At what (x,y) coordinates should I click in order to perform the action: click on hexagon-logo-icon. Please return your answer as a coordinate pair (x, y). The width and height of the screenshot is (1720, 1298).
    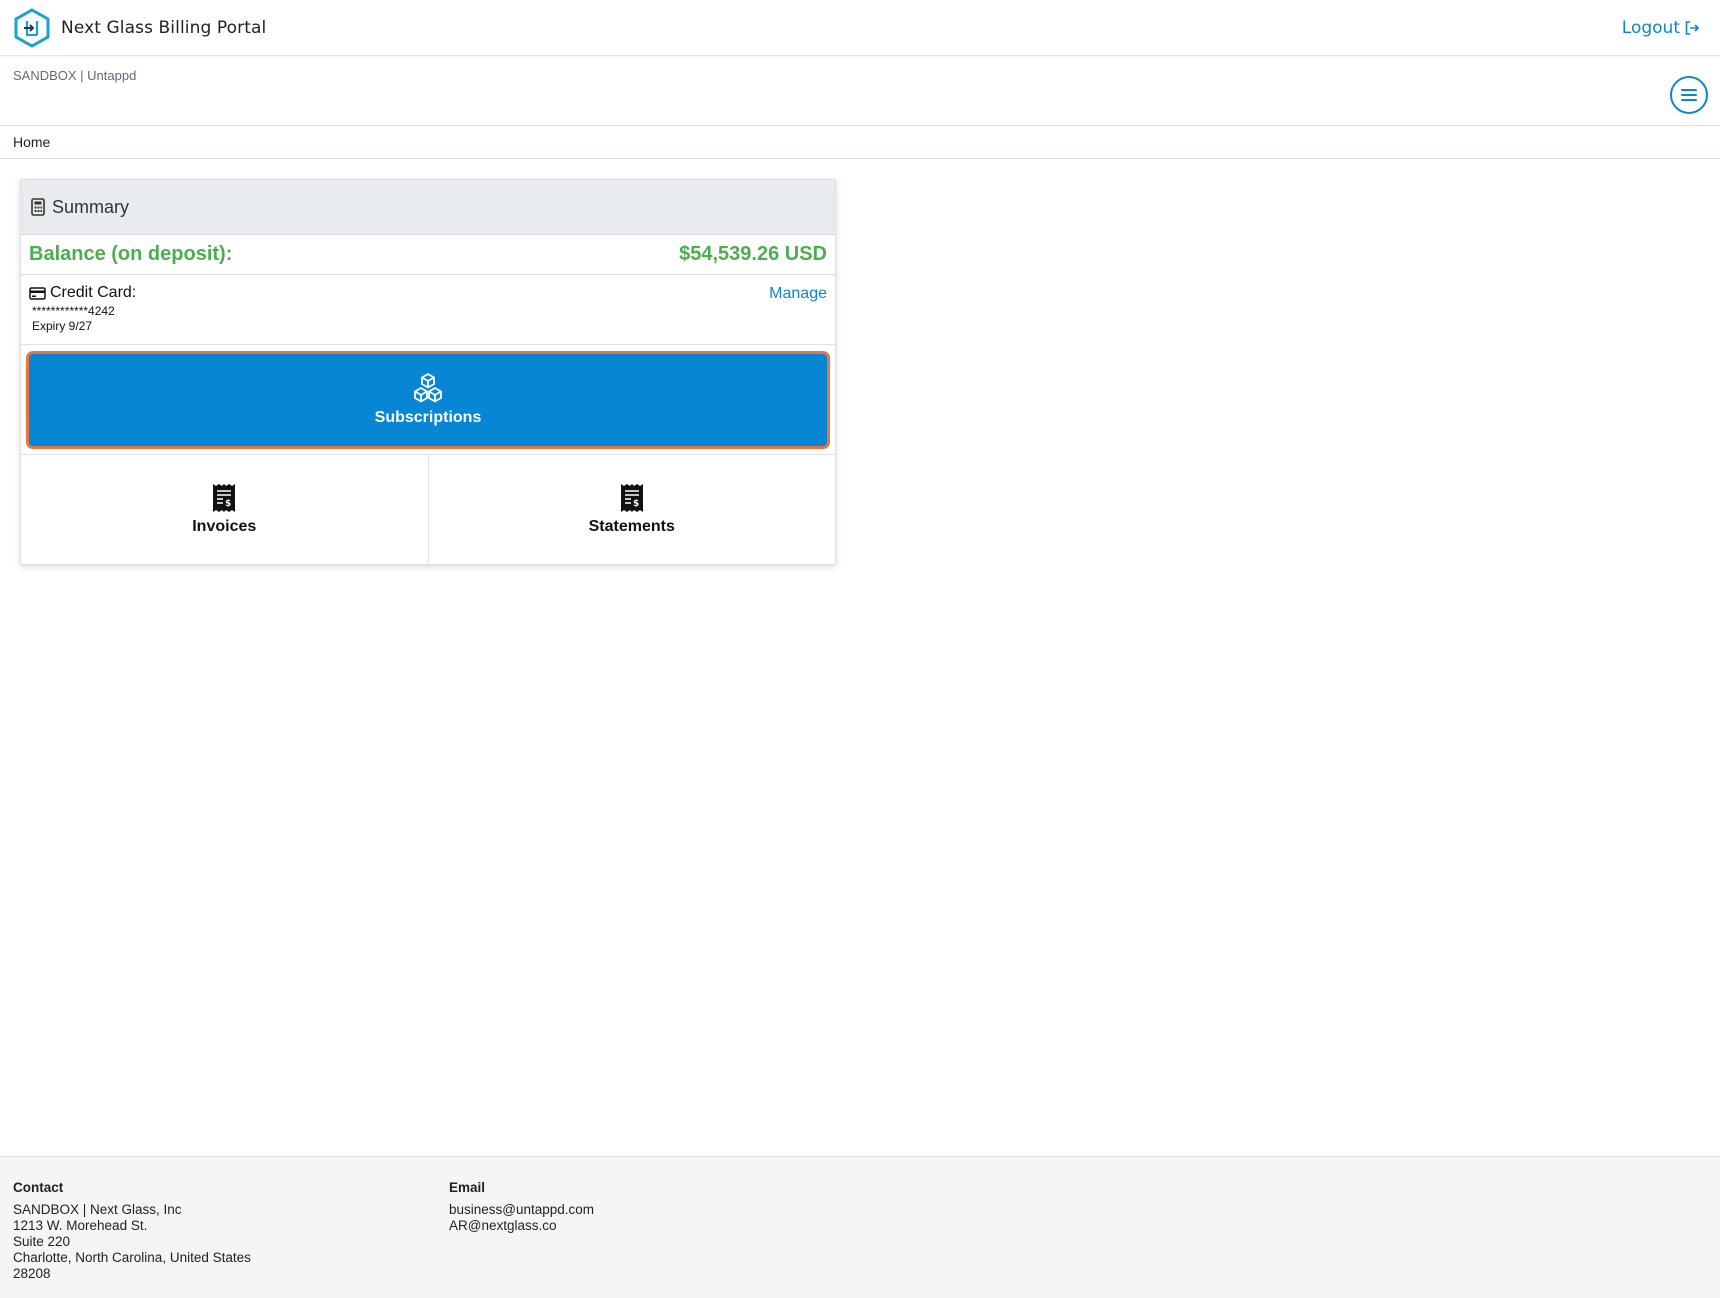
    Looking at the image, I should click on (32, 28).